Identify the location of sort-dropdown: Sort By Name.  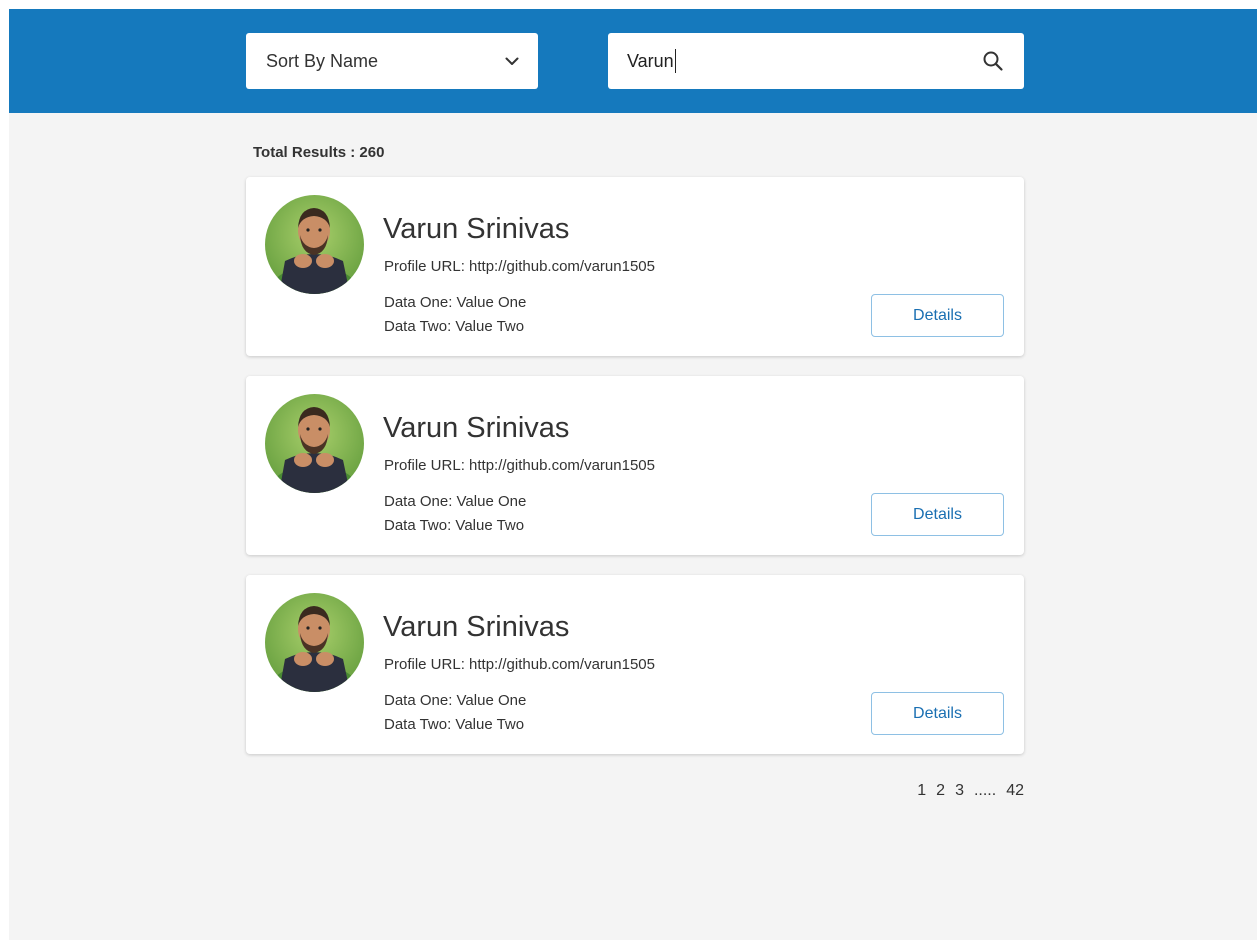
(392, 61).